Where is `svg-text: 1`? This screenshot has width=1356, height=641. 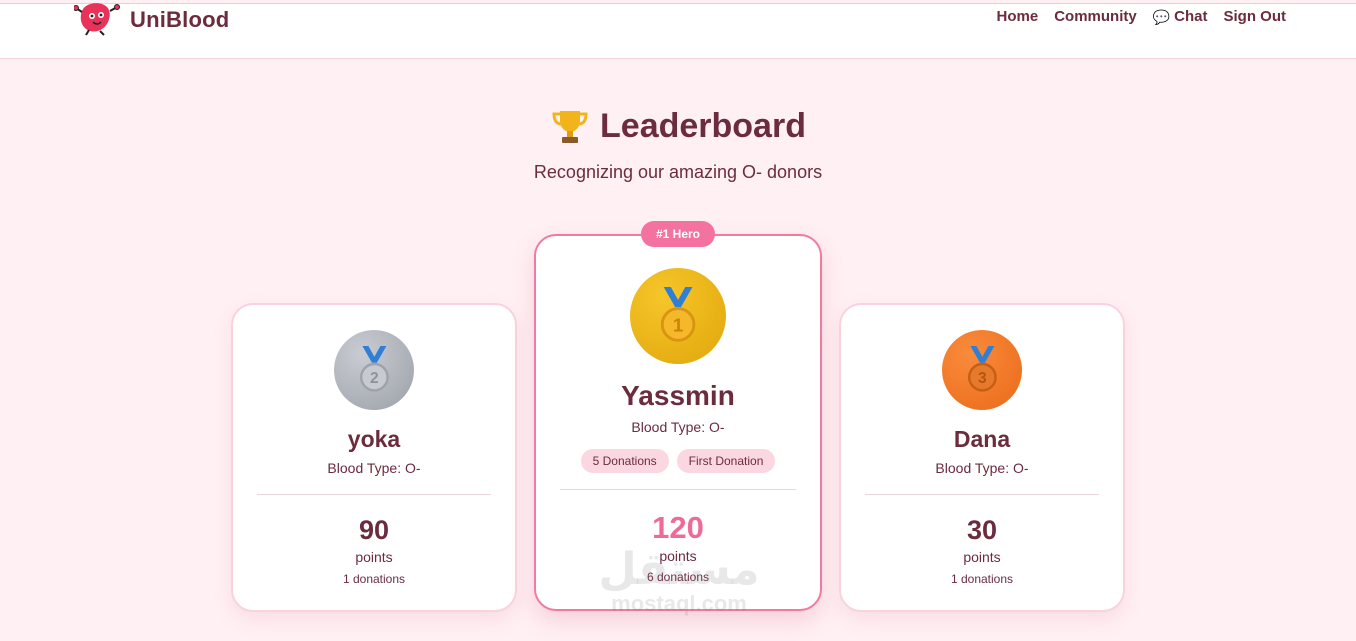
svg-text: 1 is located at coordinates (678, 325).